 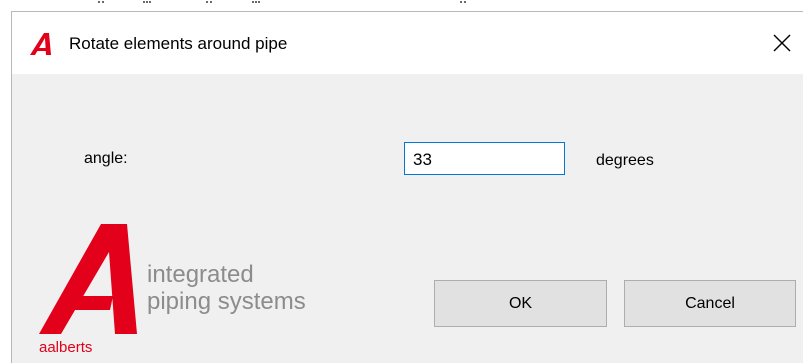 What do you see at coordinates (200, 274) in the screenshot?
I see `brand-tagline-line1: integrated` at bounding box center [200, 274].